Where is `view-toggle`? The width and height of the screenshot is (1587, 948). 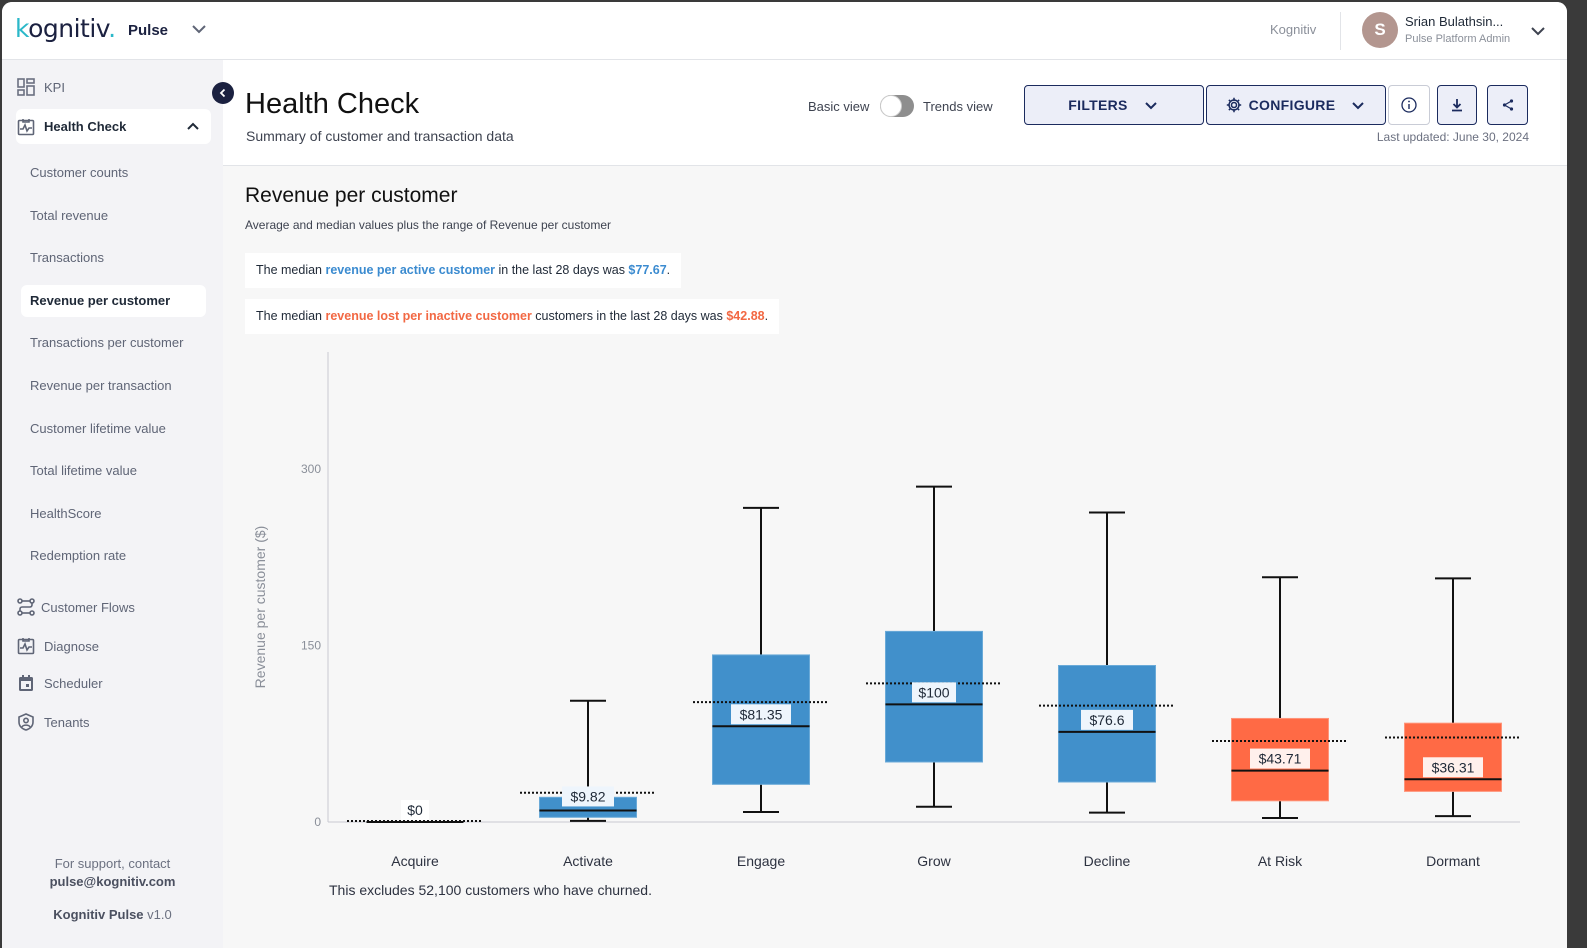 view-toggle is located at coordinates (897, 106).